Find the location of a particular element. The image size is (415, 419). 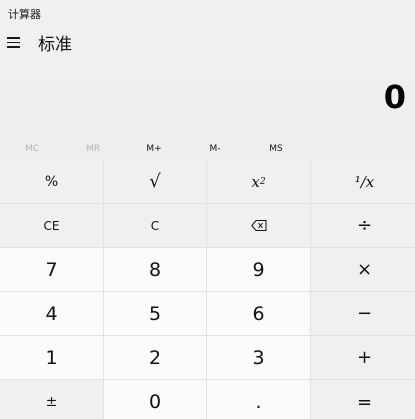

title-bar: 计算器 is located at coordinates (207, 14).